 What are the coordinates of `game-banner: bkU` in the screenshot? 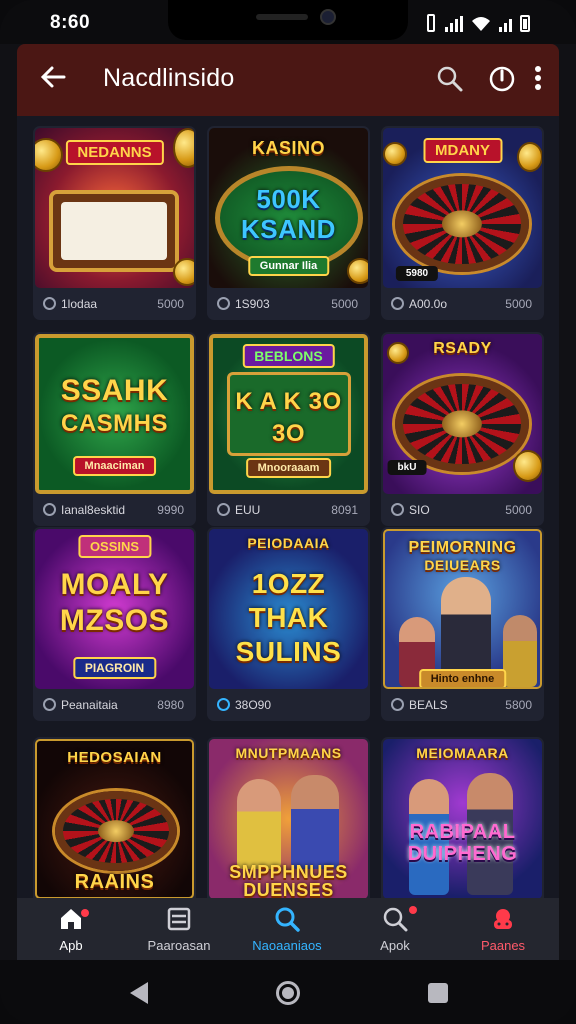 It's located at (407, 467).